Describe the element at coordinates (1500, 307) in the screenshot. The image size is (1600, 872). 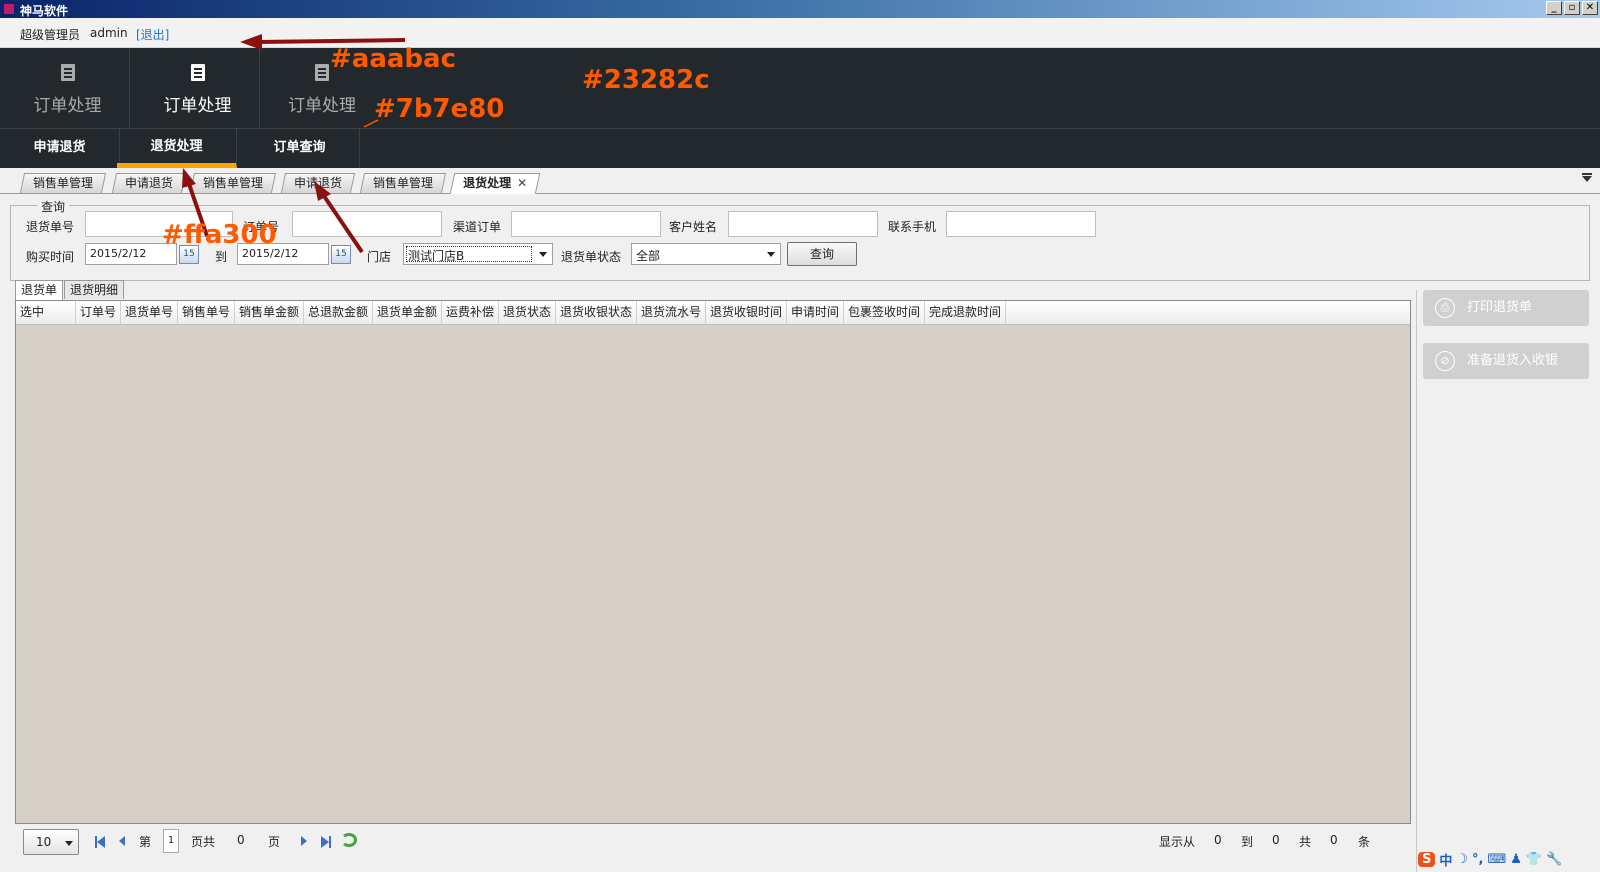
I see `print-return-label: 打印退货单` at that location.